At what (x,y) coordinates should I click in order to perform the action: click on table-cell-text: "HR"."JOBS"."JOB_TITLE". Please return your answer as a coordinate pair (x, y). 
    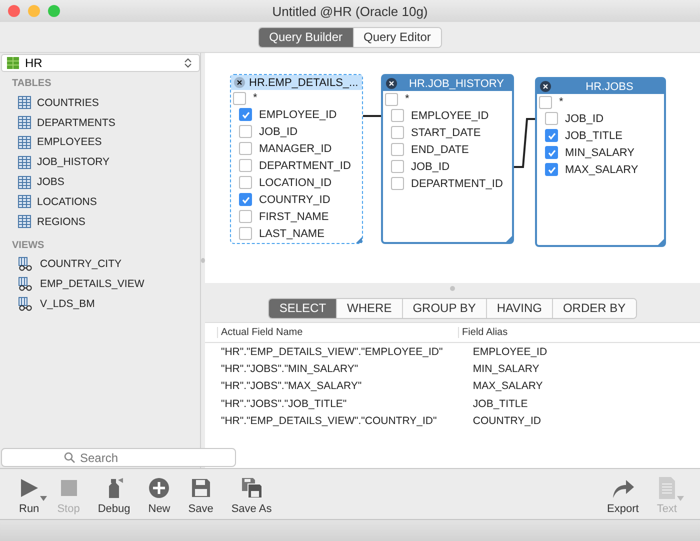
    Looking at the image, I should click on (284, 404).